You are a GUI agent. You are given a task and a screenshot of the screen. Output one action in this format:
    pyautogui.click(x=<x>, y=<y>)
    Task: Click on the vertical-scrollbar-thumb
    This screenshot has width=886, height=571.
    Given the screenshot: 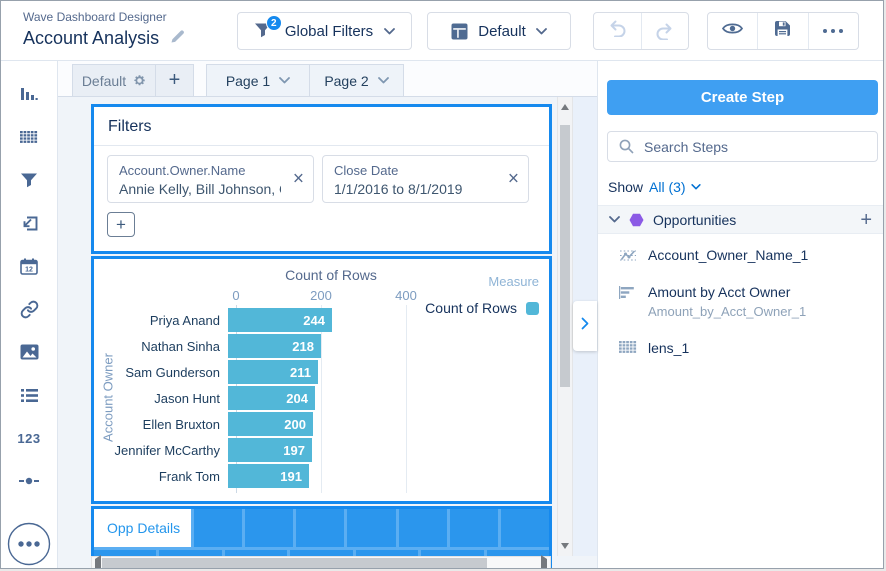 What is the action you would take?
    pyautogui.click(x=565, y=256)
    